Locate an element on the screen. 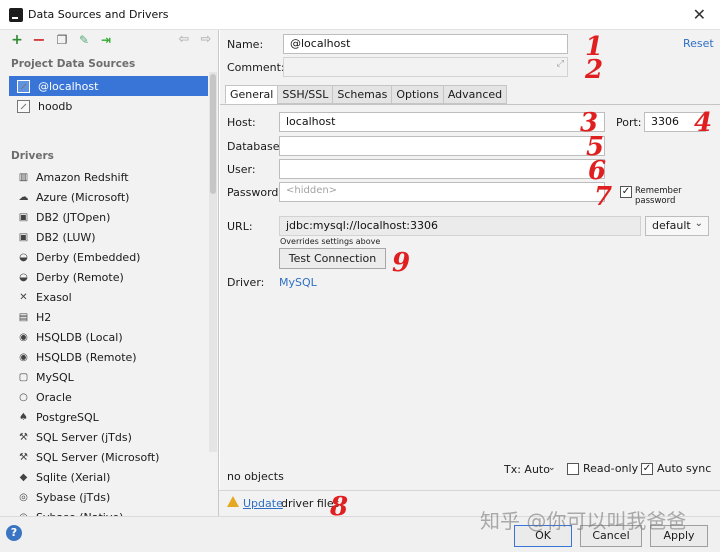  annotation-6: 6 is located at coordinates (597, 171).